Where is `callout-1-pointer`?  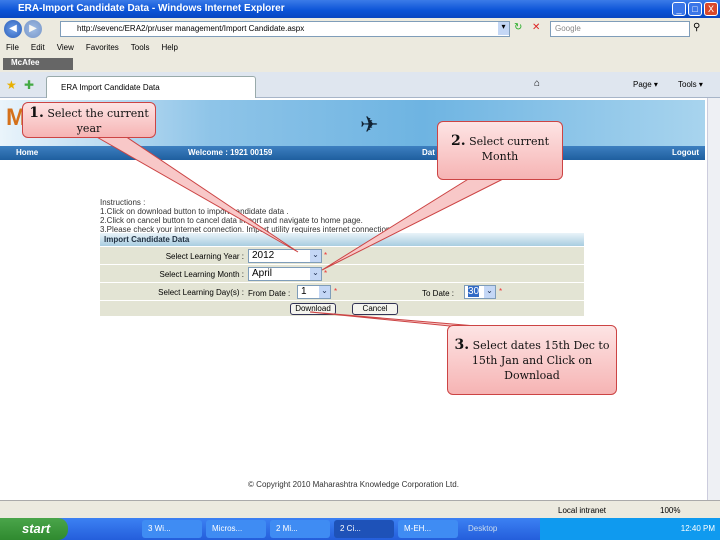 callout-1-pointer is located at coordinates (196, 194).